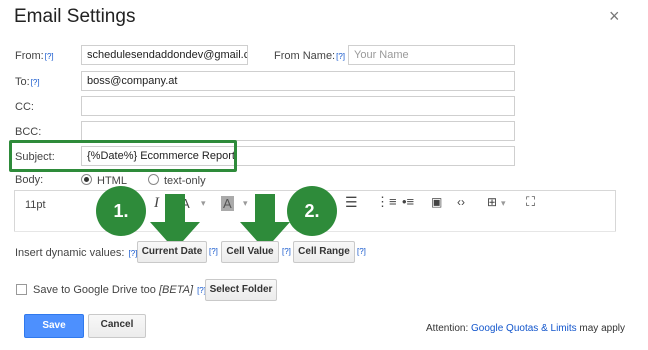 Image resolution: width=648 pixels, height=350 pixels. Describe the element at coordinates (241, 290) in the screenshot. I see `select-folder-button: Select Folder` at that location.